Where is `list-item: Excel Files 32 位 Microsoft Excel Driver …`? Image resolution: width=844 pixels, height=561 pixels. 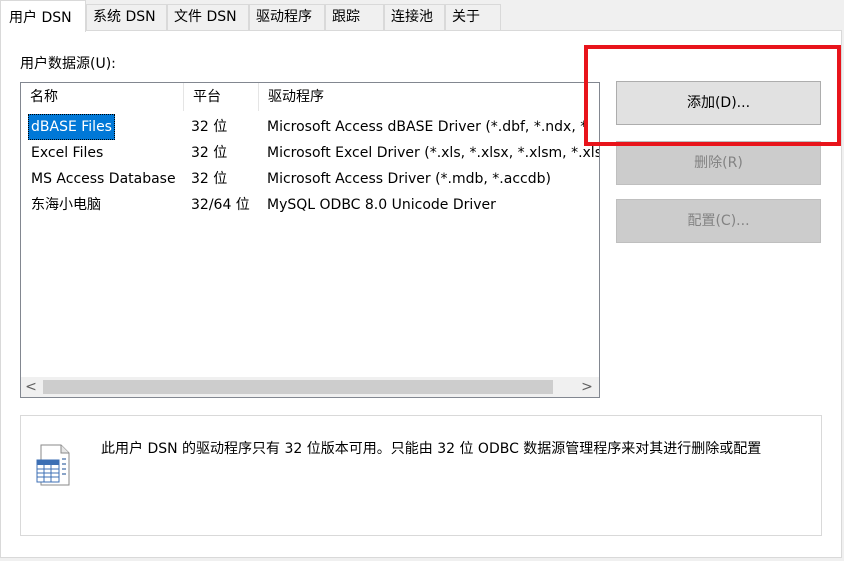
list-item: Excel Files 32 位 Microsoft Excel Driver … is located at coordinates (310, 153).